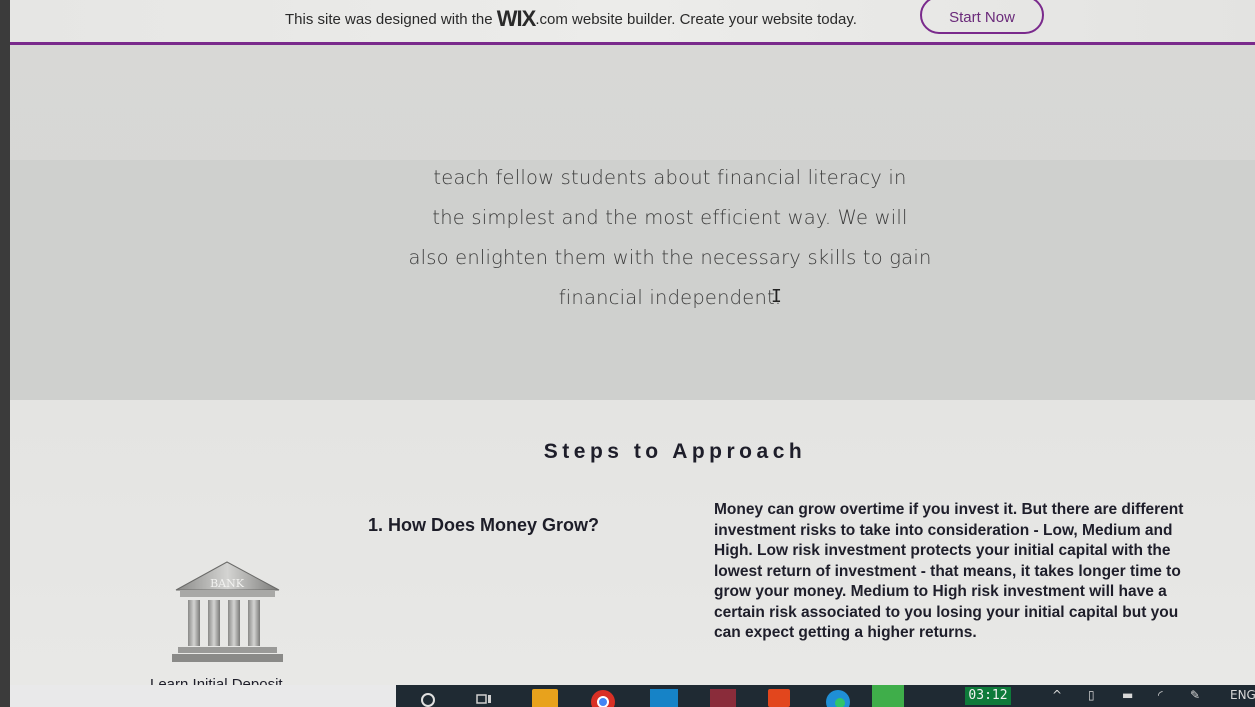 This screenshot has width=1255, height=707. I want to click on file-explorer-icon, so click(545, 698).